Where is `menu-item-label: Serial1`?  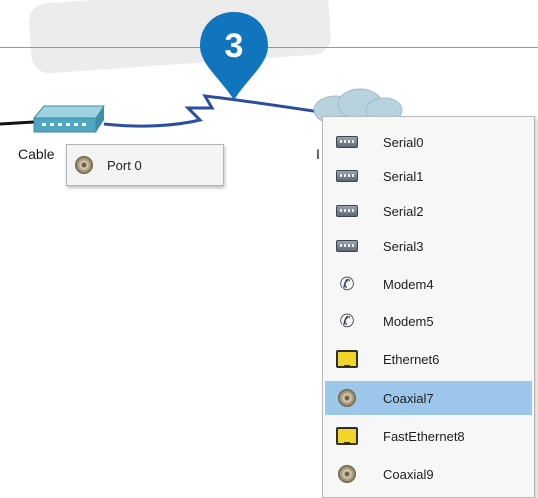 menu-item-label: Serial1 is located at coordinates (403, 176).